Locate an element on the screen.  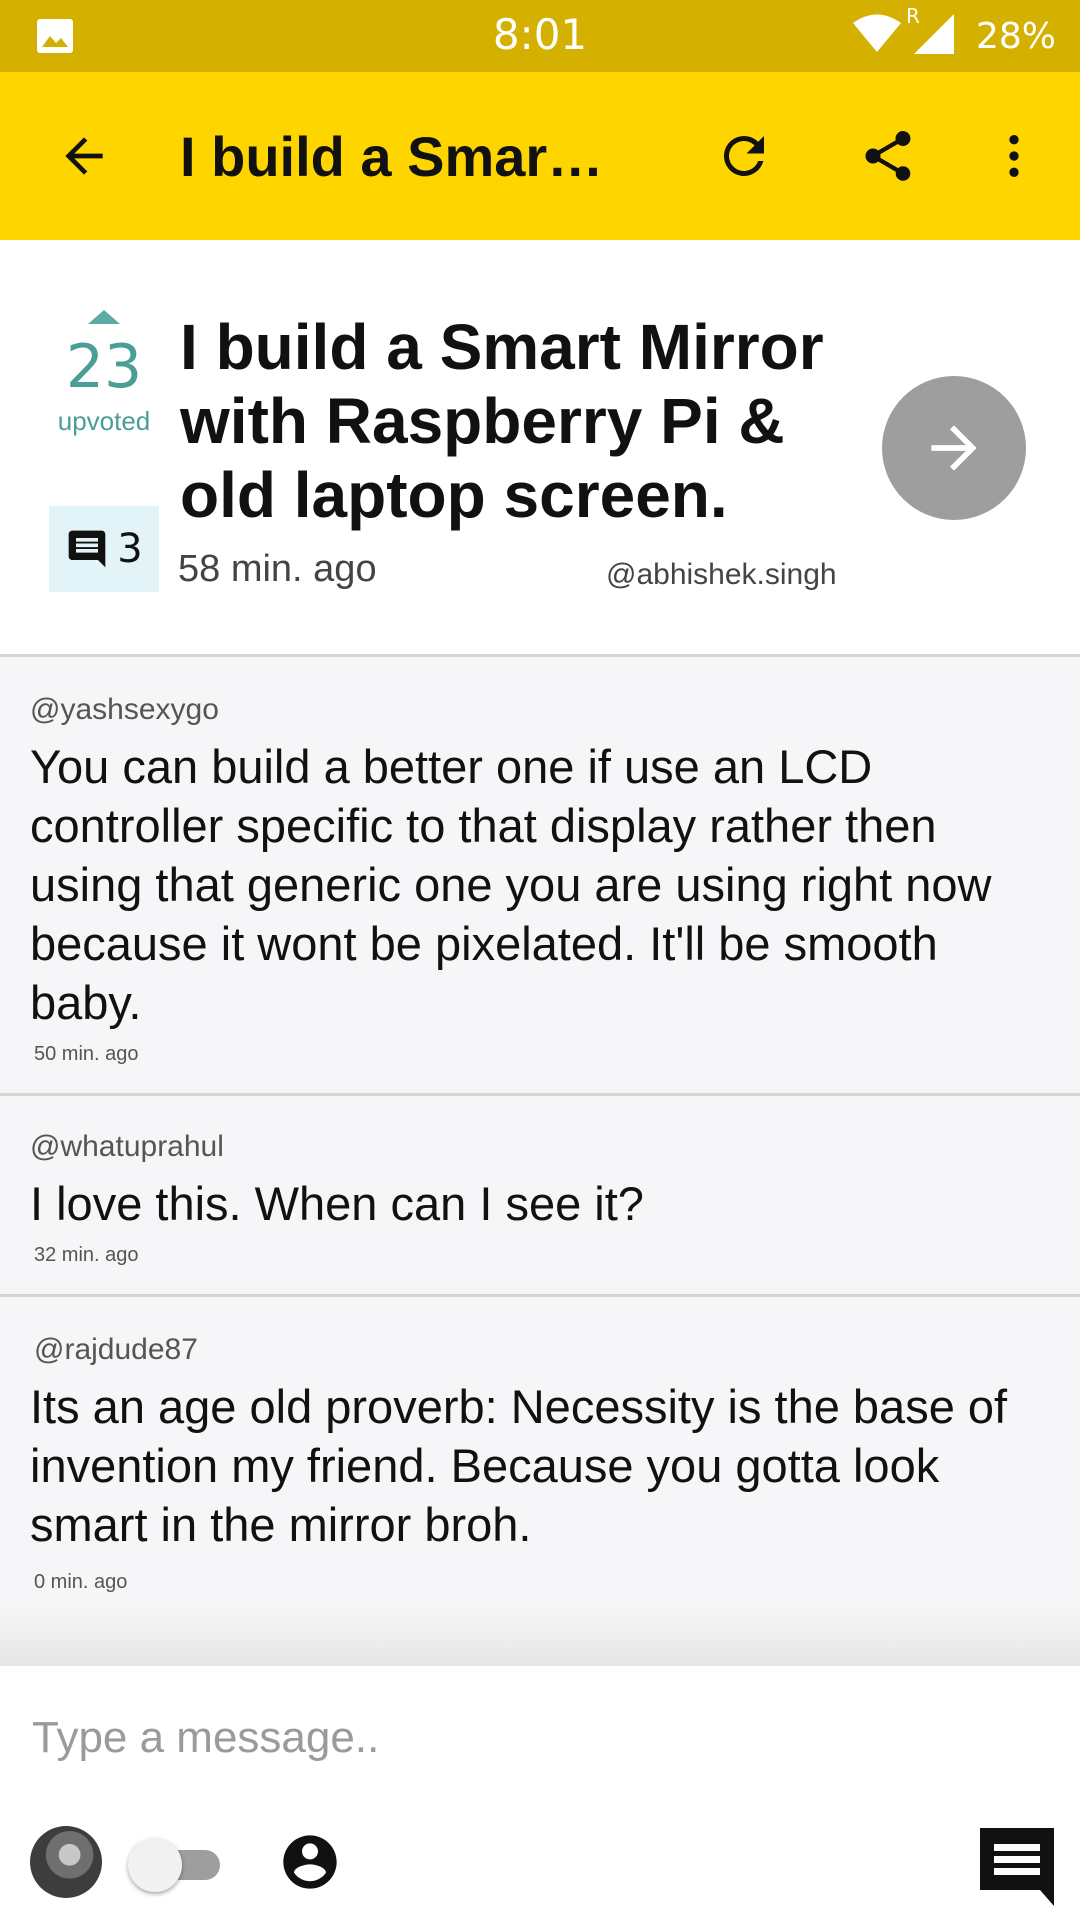
share-icon is located at coordinates (888, 156).